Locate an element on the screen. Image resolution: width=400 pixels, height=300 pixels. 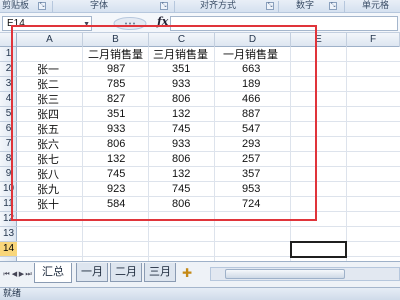
ribbon-group-cells: 单元格 is located at coordinates (376, 6).